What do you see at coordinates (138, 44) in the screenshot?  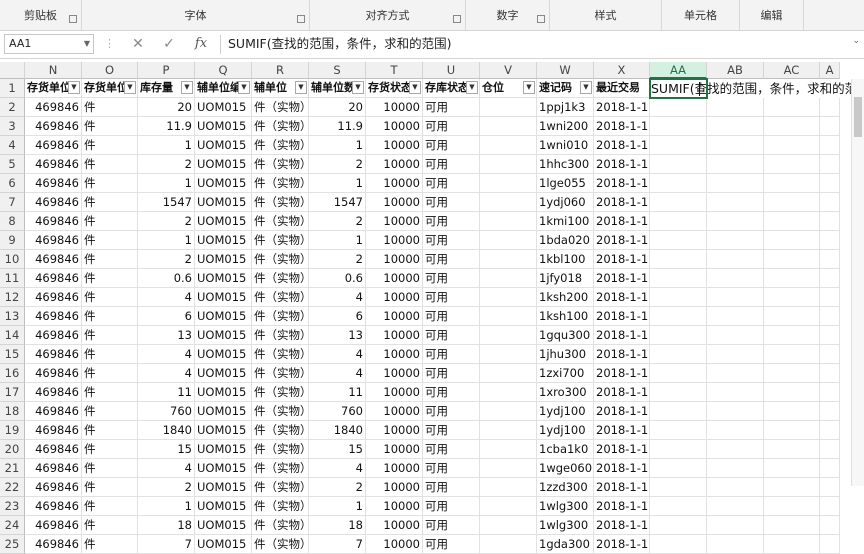 I see `cancel-icon: ✕` at bounding box center [138, 44].